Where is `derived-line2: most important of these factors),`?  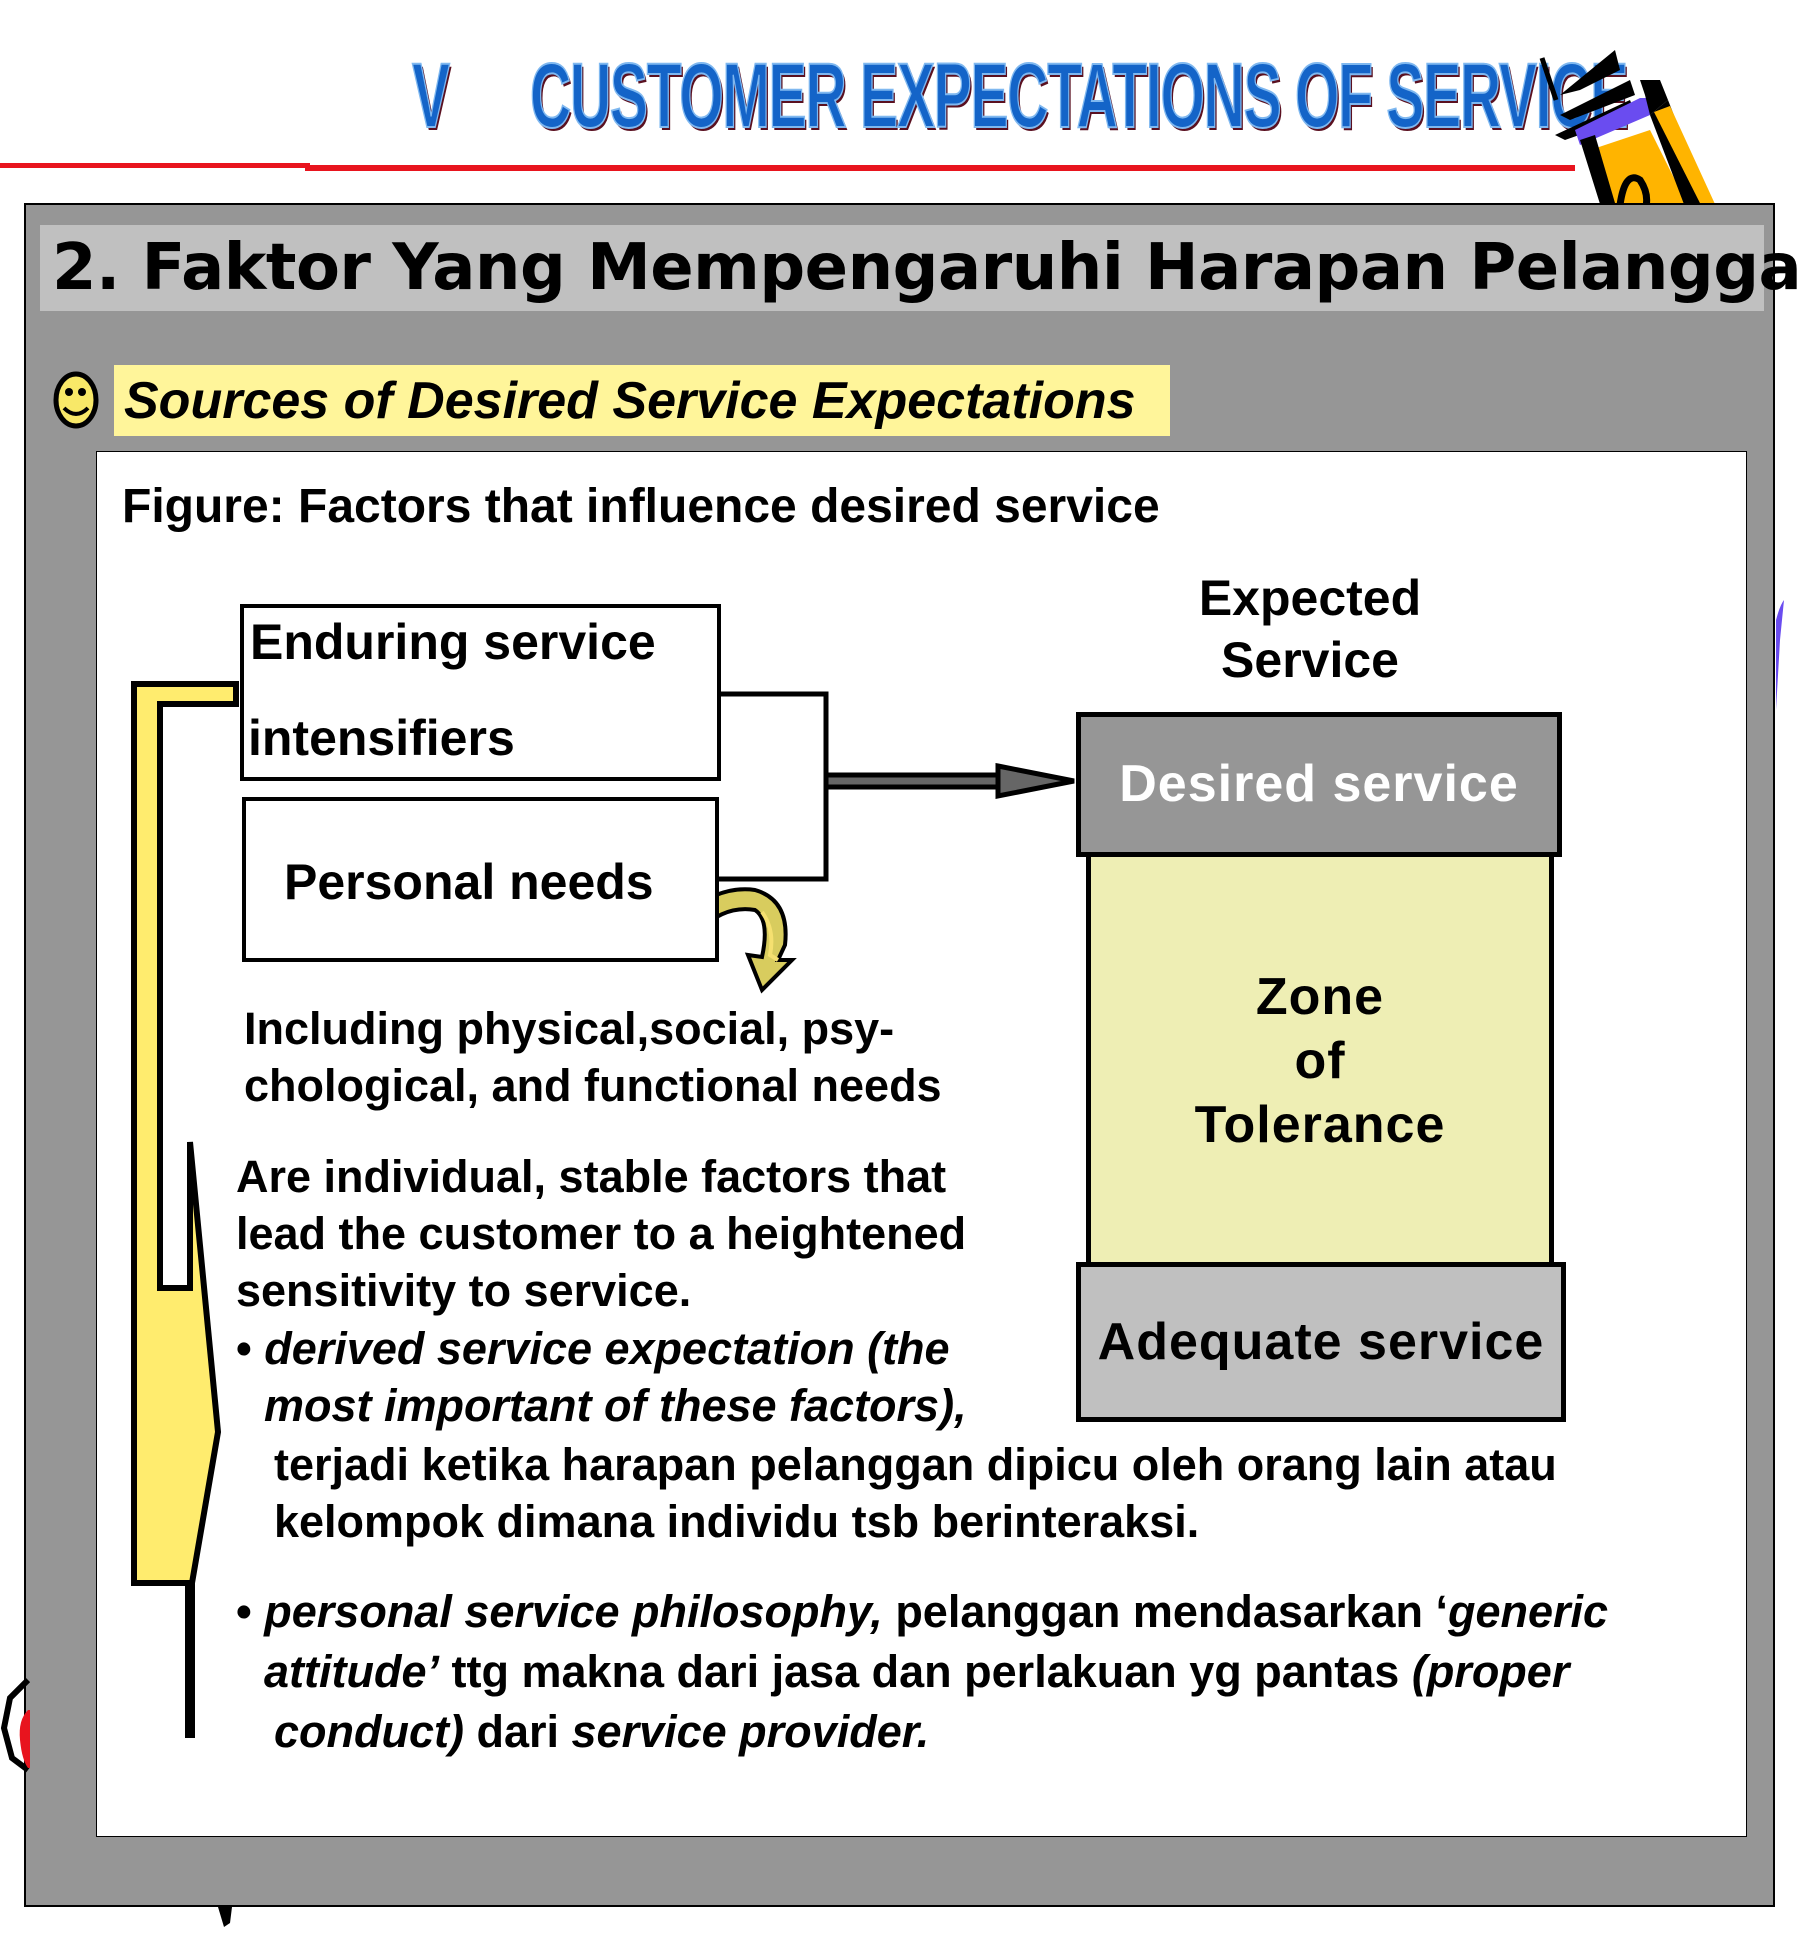
derived-line2: most important of these factors), is located at coordinates (615, 1405).